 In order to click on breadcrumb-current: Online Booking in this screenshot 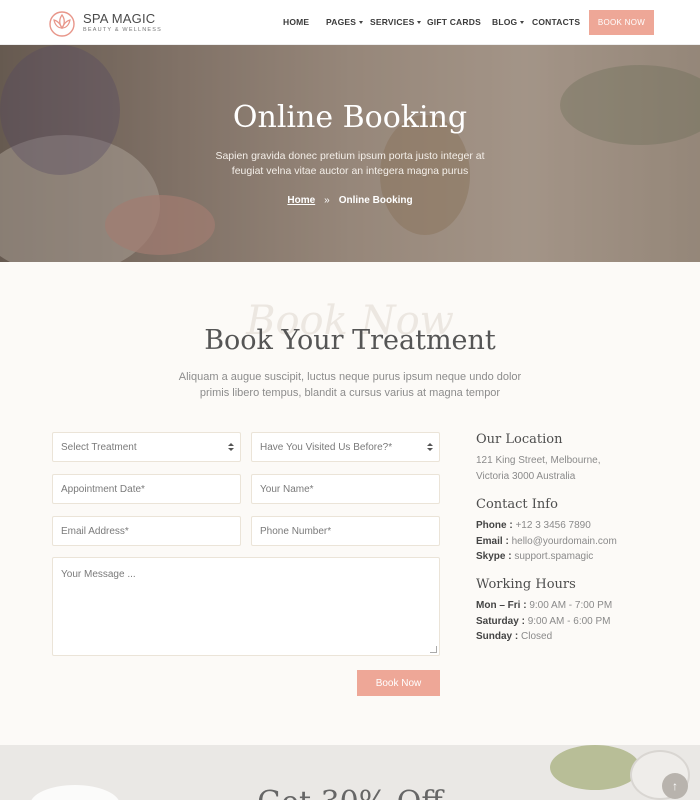, I will do `click(375, 200)`.